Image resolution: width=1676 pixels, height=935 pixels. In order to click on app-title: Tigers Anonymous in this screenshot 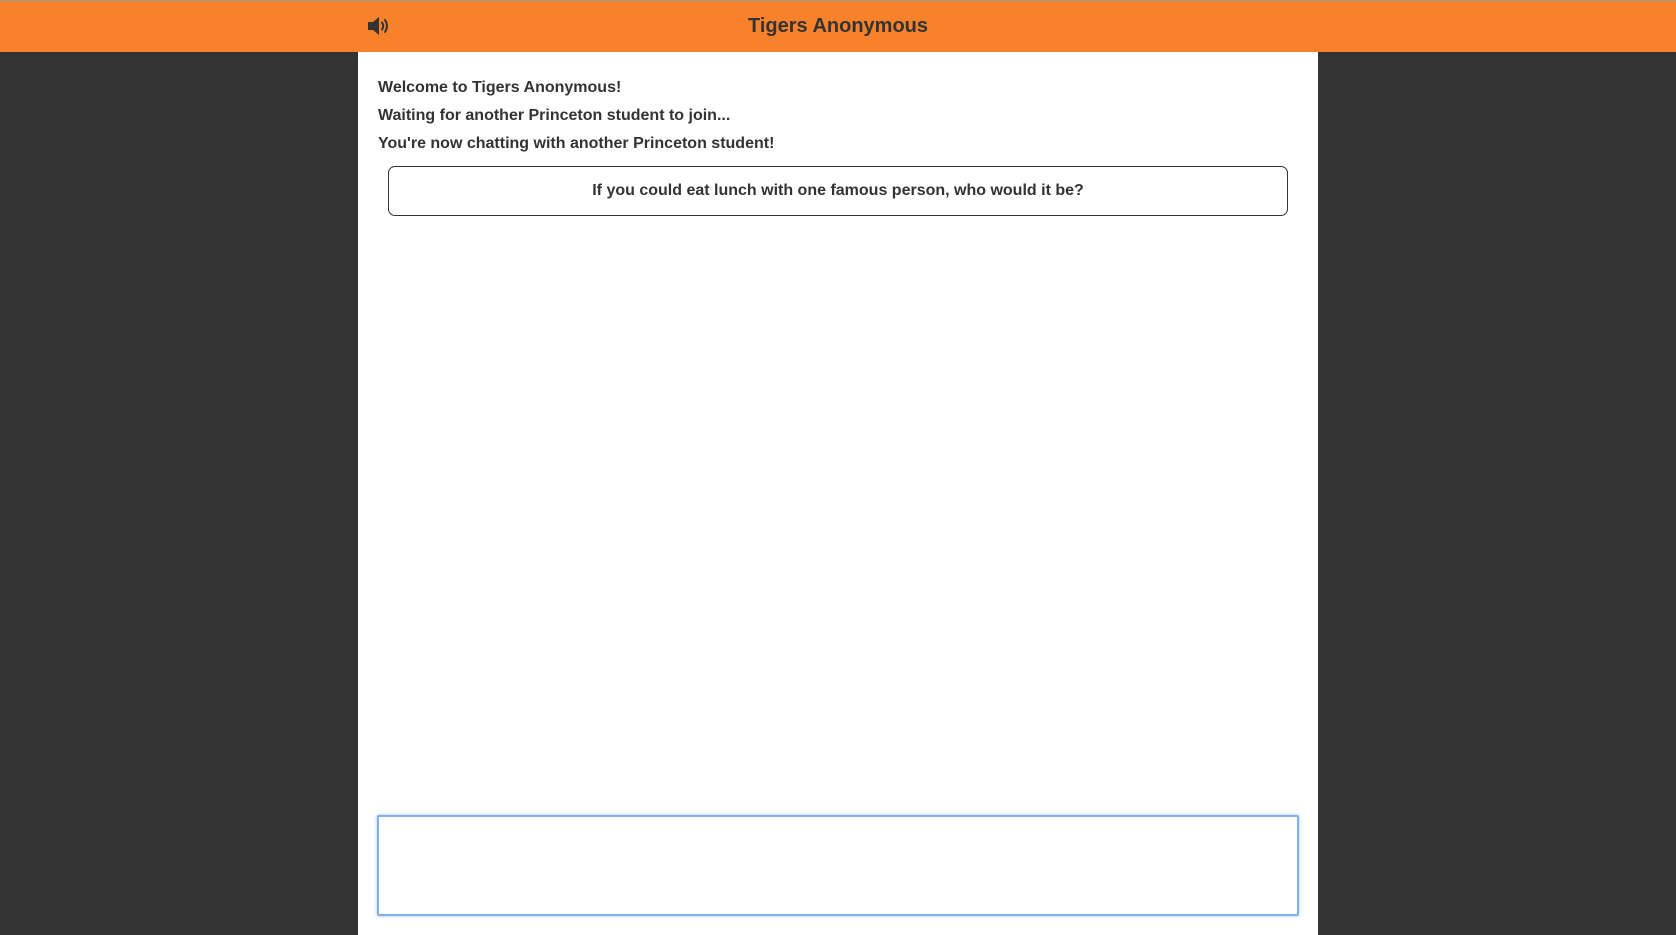, I will do `click(838, 26)`.